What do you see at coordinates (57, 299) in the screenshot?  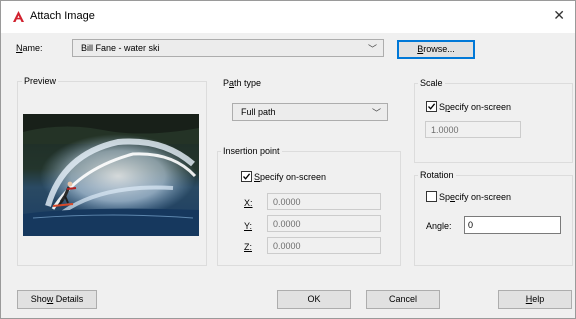 I see `show-details-button: Show Details` at bounding box center [57, 299].